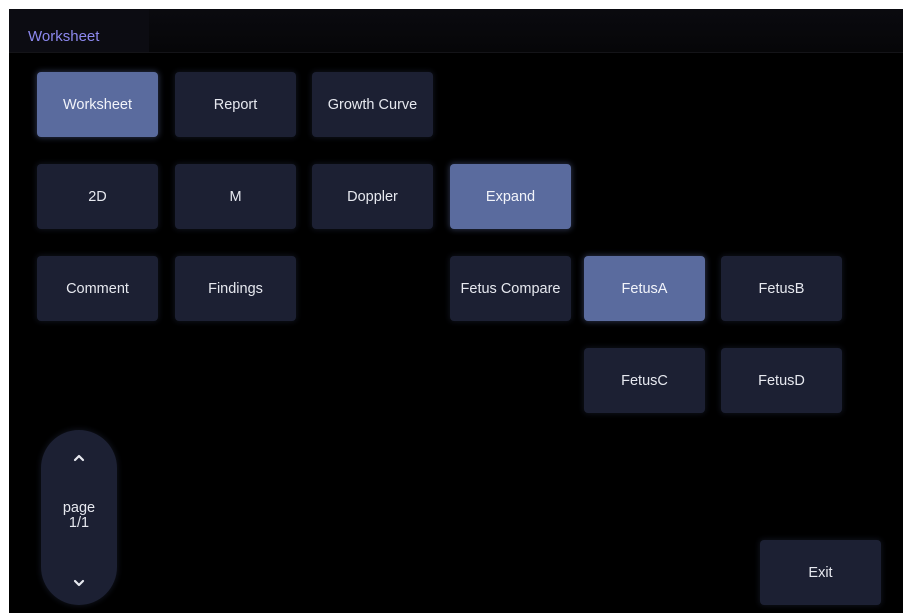 Image resolution: width=903 pixels, height=613 pixels. Describe the element at coordinates (372, 196) in the screenshot. I see `mode-doppler-button: Doppler` at that location.